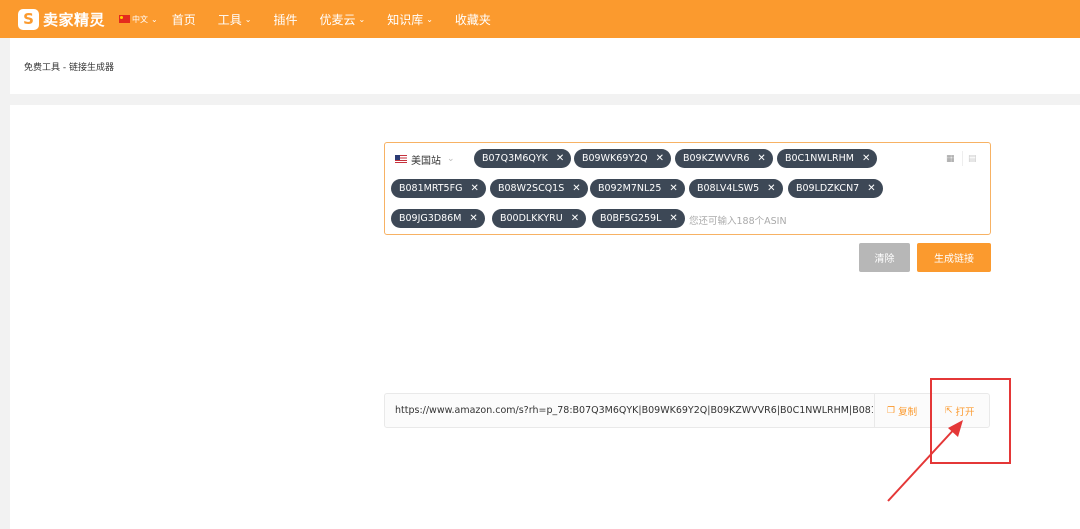  I want to click on asin-tag-label: B081MRT5FG, so click(431, 188).